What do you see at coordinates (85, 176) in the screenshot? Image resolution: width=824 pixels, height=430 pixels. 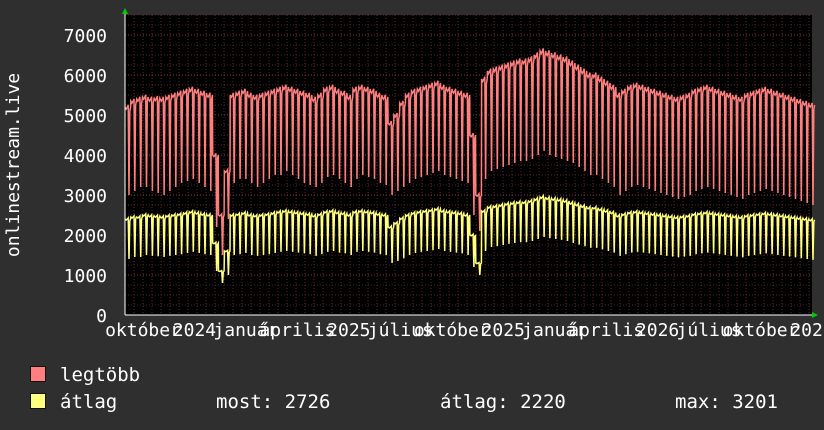 I see `y-tick-labels: 01000200030004000500060007000` at bounding box center [85, 176].